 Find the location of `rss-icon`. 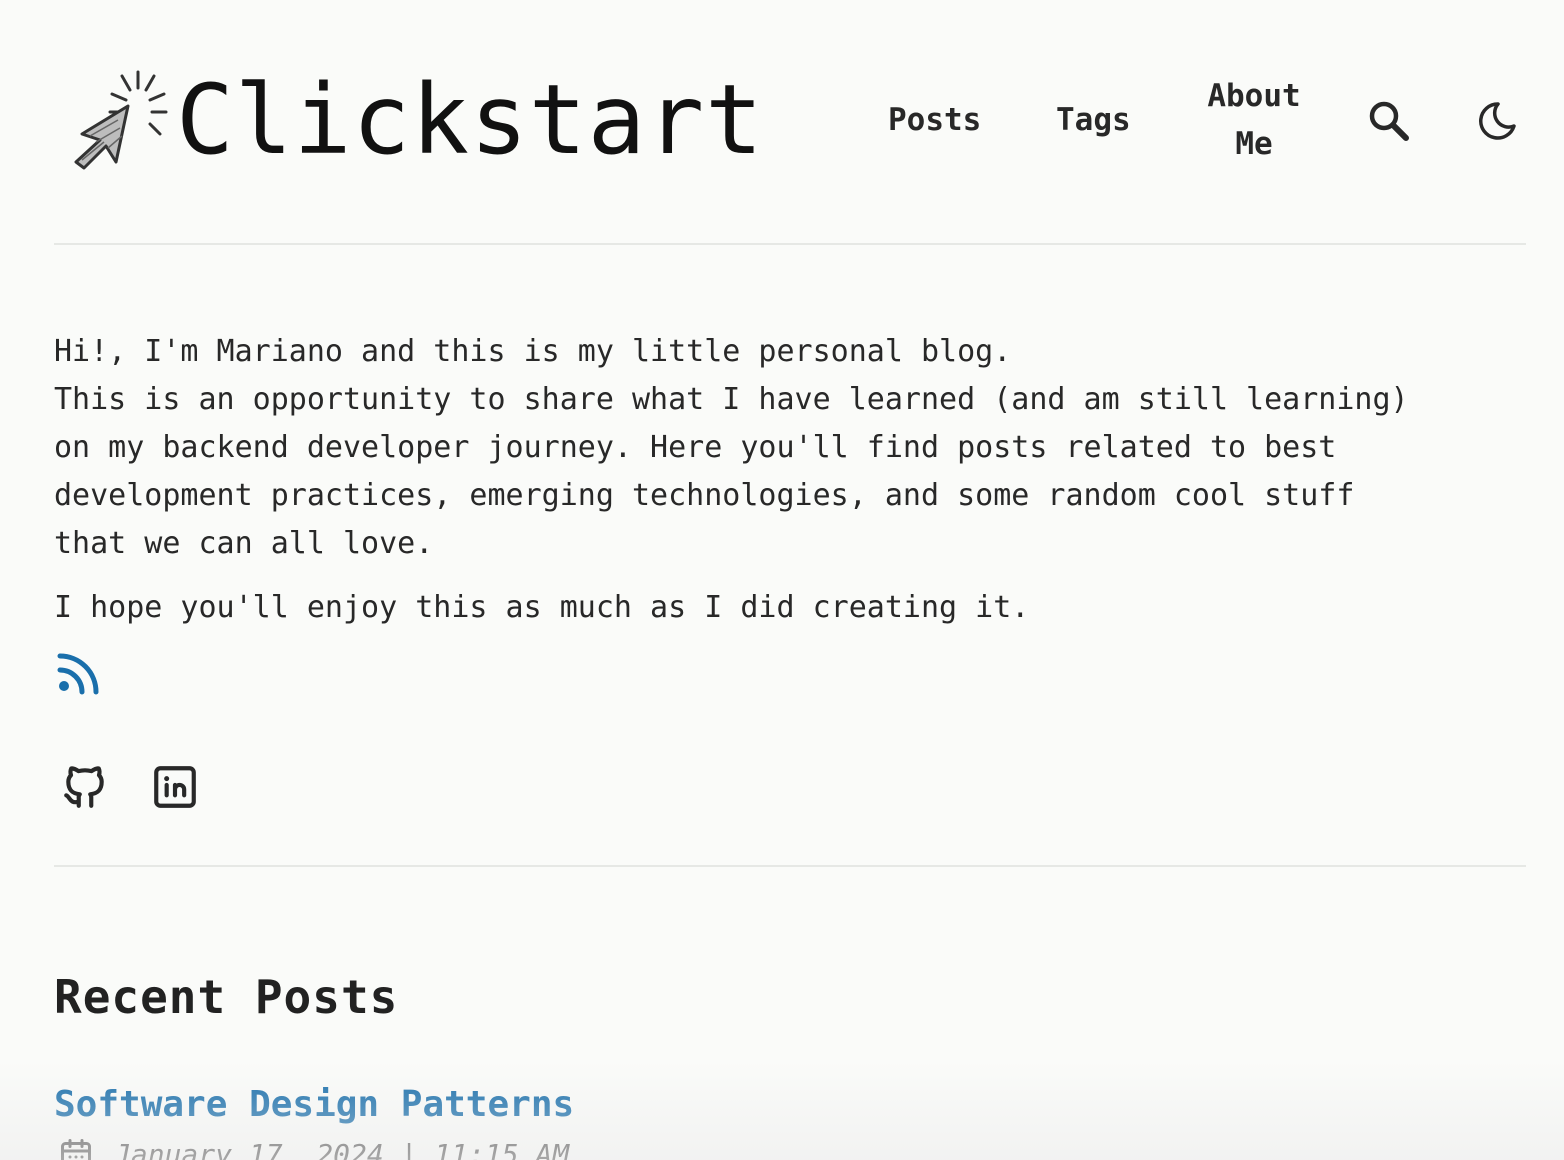

rss-icon is located at coordinates (78, 674).